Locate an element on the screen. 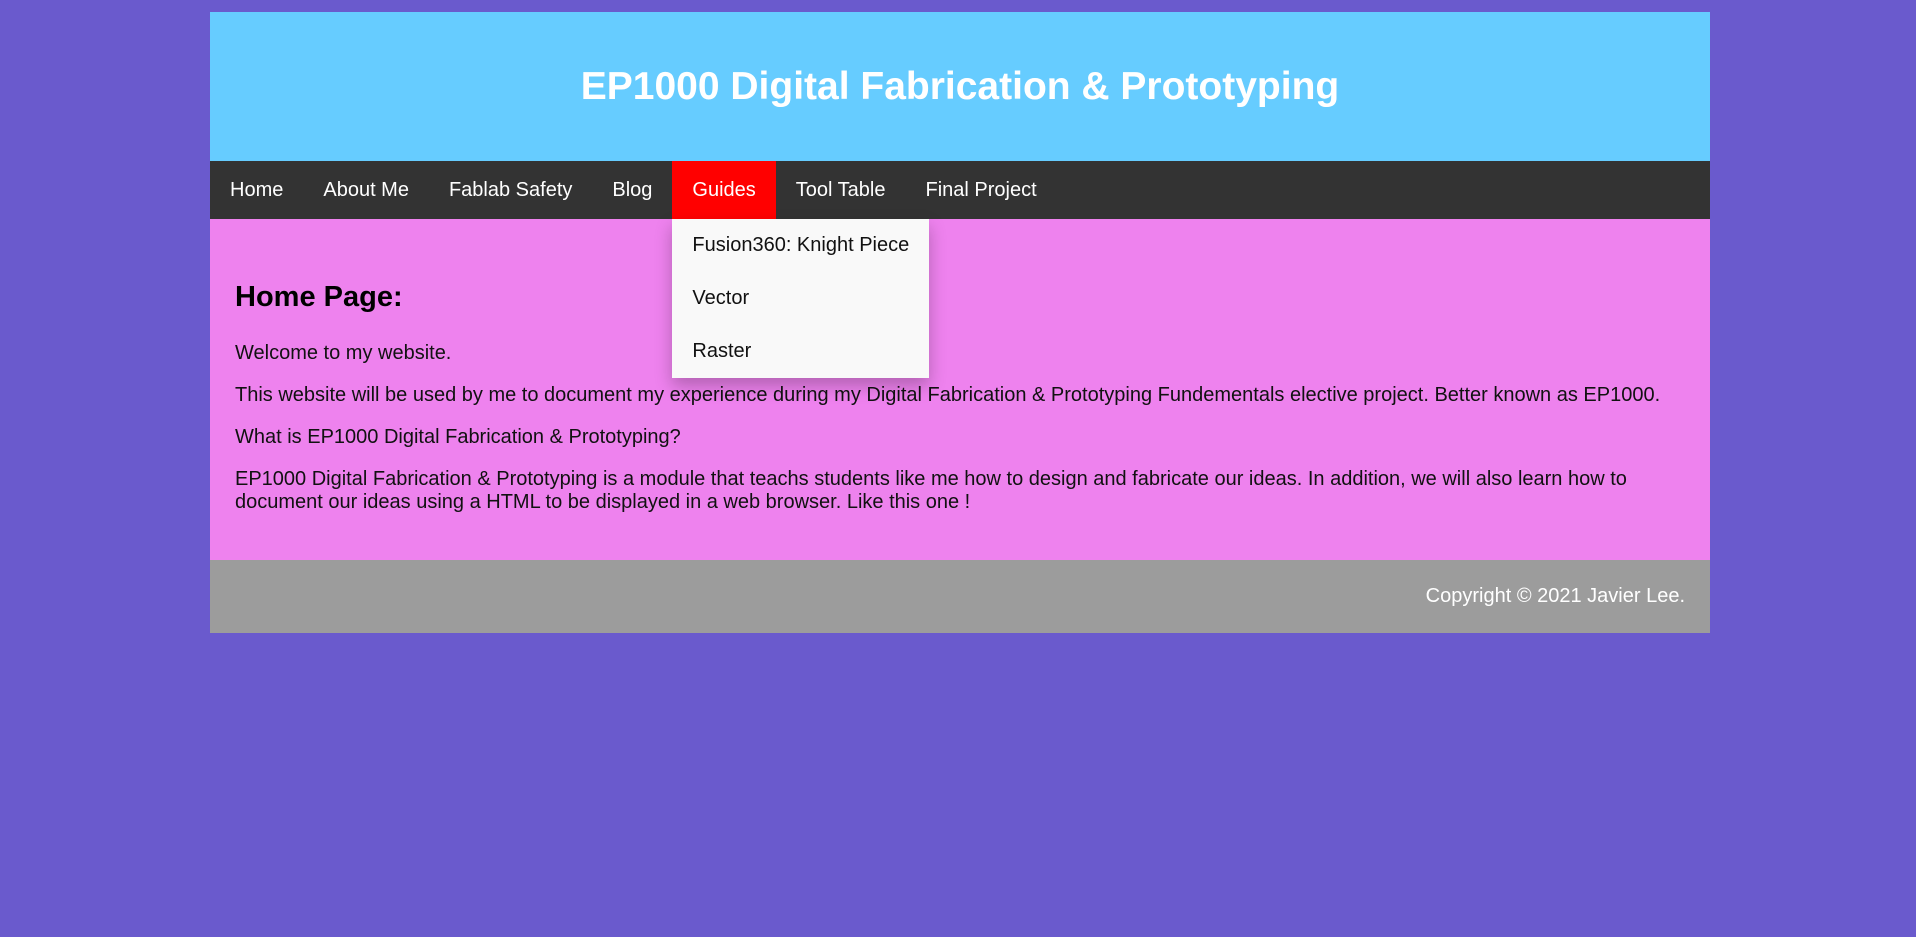  nav-item-about-me: About Me is located at coordinates (366, 190).